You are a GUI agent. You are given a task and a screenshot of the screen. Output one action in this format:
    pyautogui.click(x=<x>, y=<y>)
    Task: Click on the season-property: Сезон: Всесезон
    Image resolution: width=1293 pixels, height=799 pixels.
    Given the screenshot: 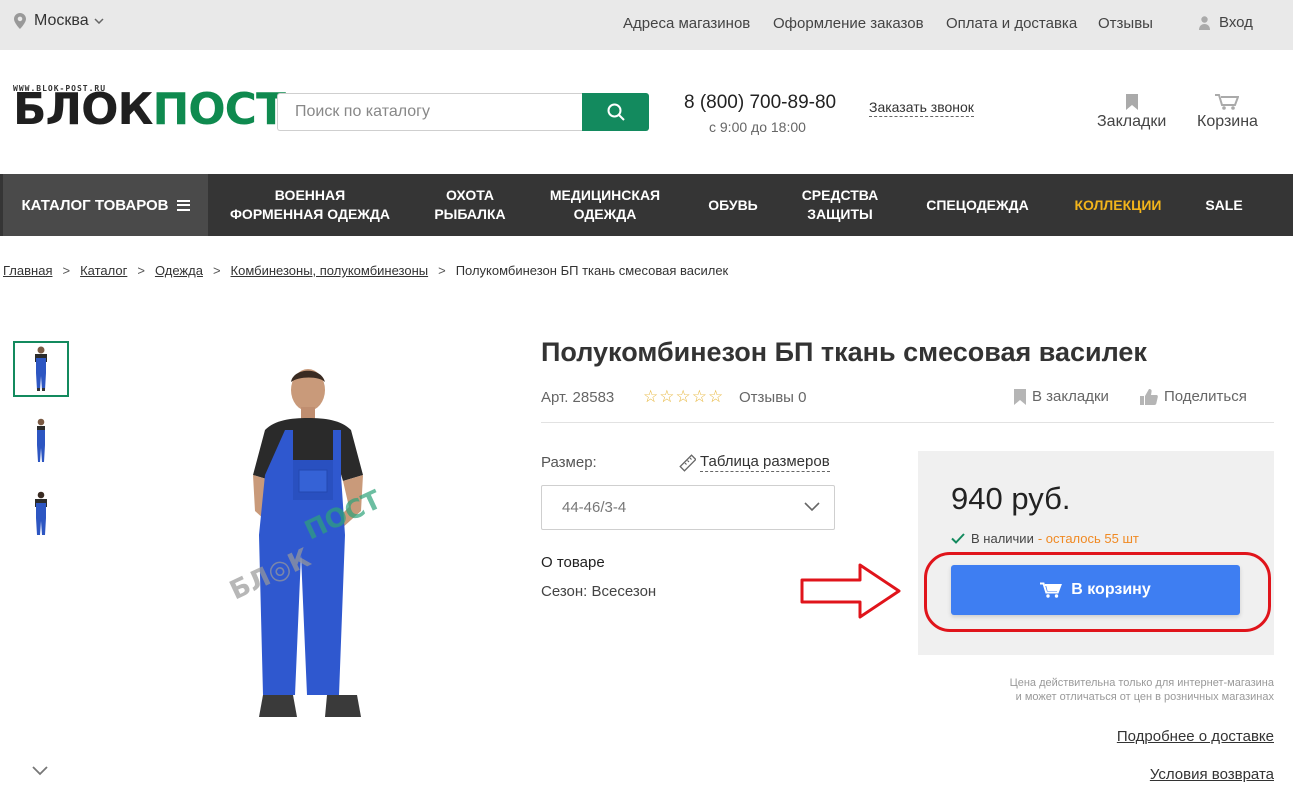 What is the action you would take?
    pyautogui.click(x=599, y=591)
    